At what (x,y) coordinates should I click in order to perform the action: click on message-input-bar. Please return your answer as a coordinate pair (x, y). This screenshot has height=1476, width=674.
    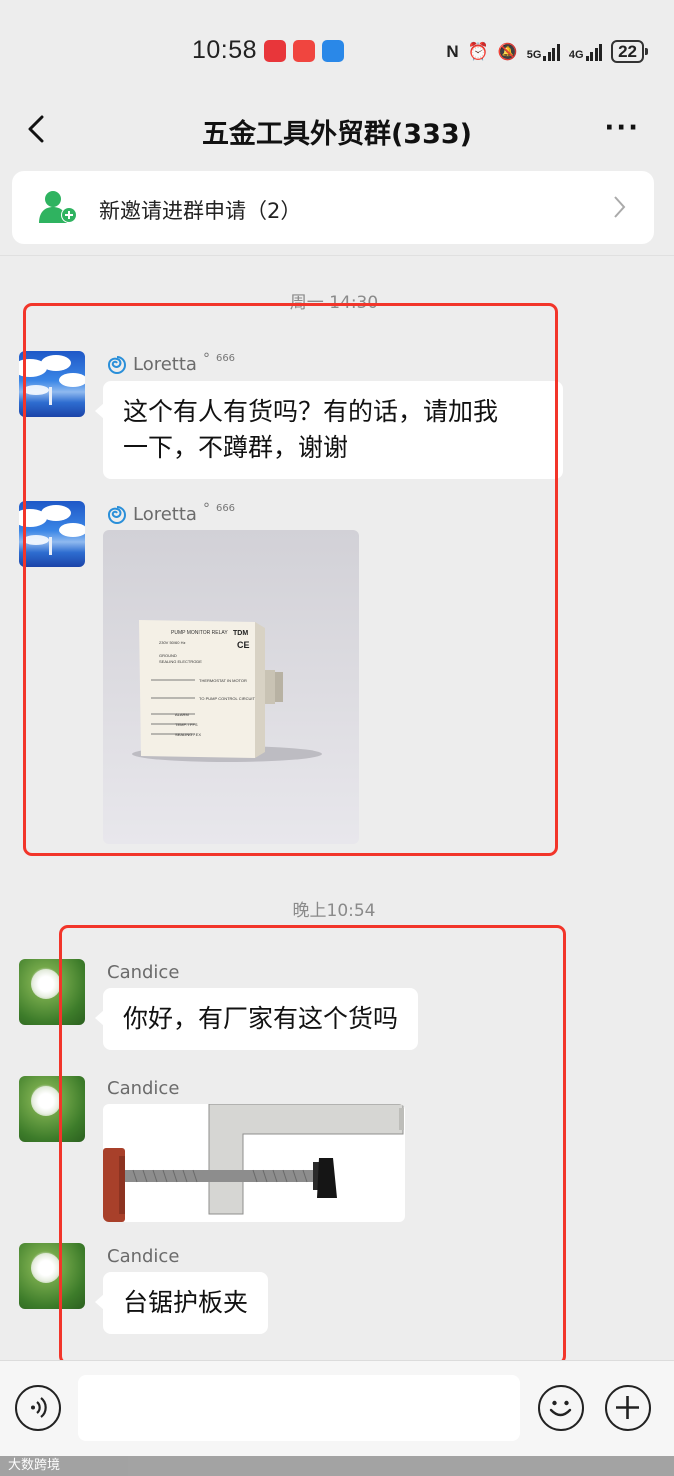
    Looking at the image, I should click on (337, 1408).